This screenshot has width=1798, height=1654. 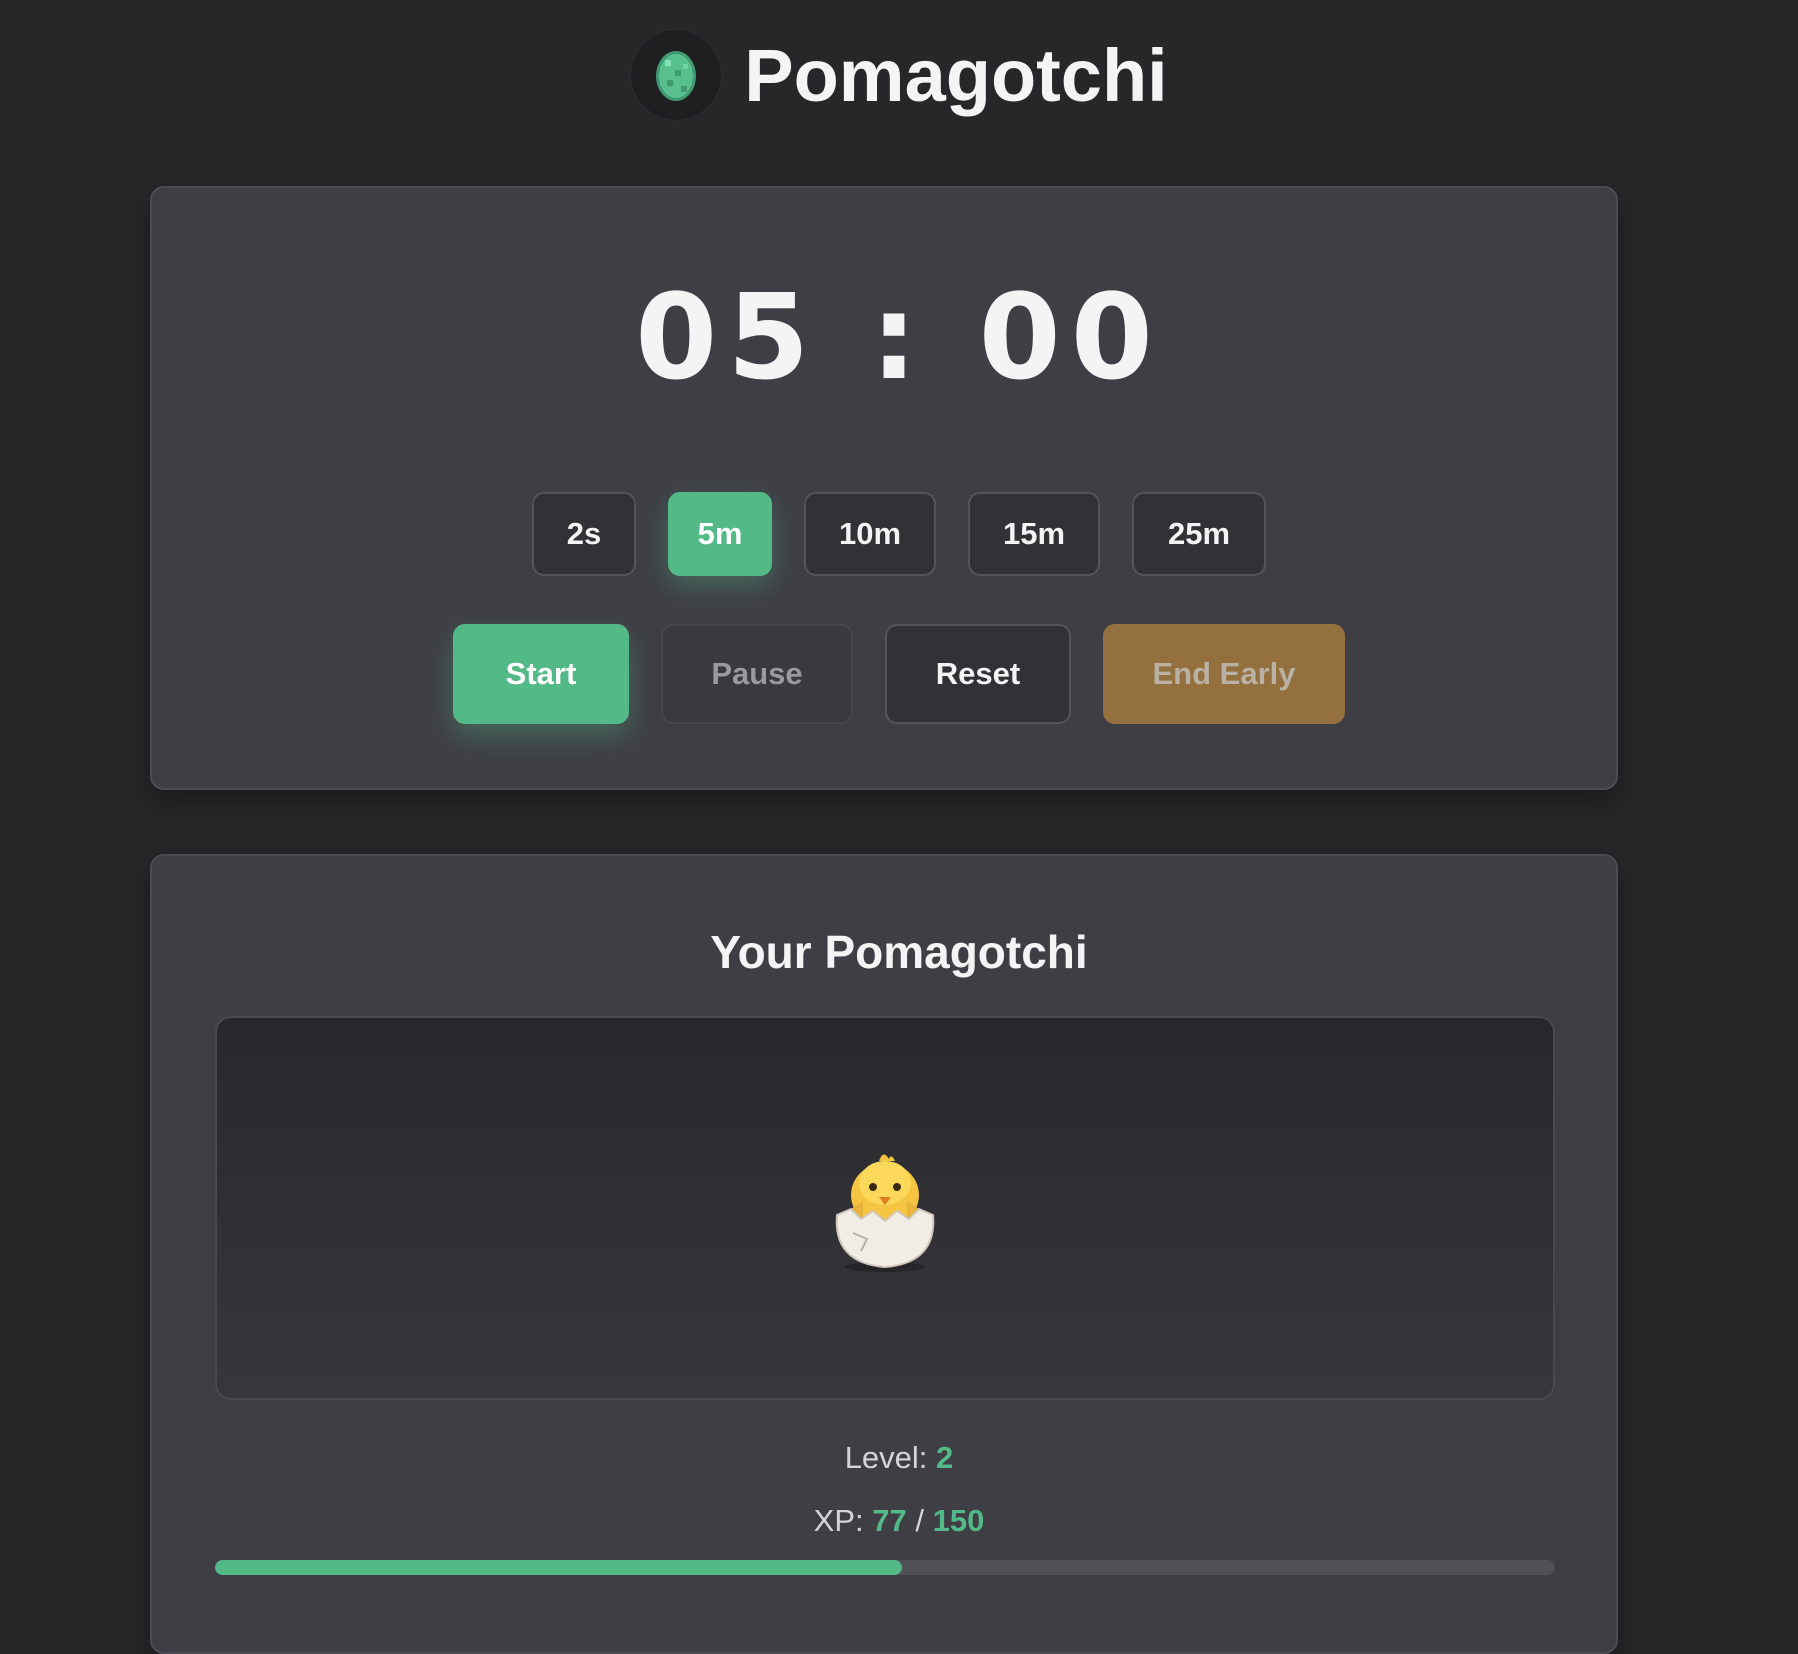 I want to click on xp-max: 150, so click(x=958, y=1520).